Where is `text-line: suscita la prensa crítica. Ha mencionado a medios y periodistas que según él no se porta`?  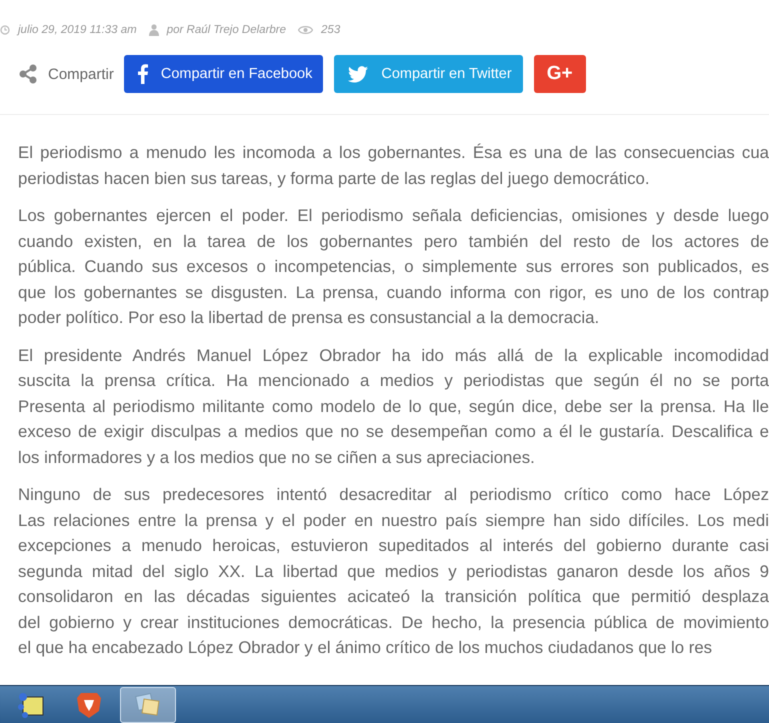
text-line: suscita la prensa crítica. Ha mencionado a medios y periodistas que según él no se porta is located at coordinates (393, 381).